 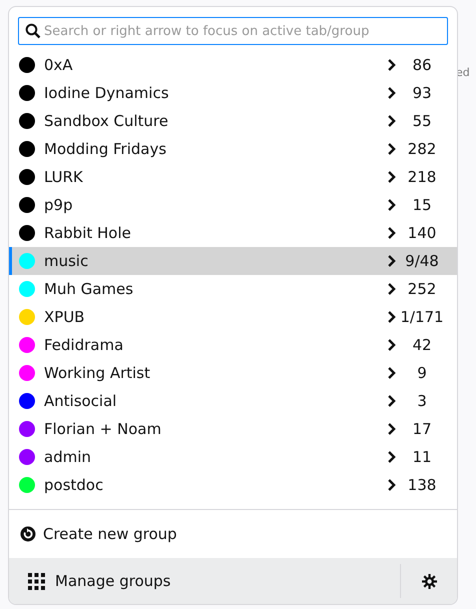 I want to click on group-name: p9p, so click(x=59, y=205).